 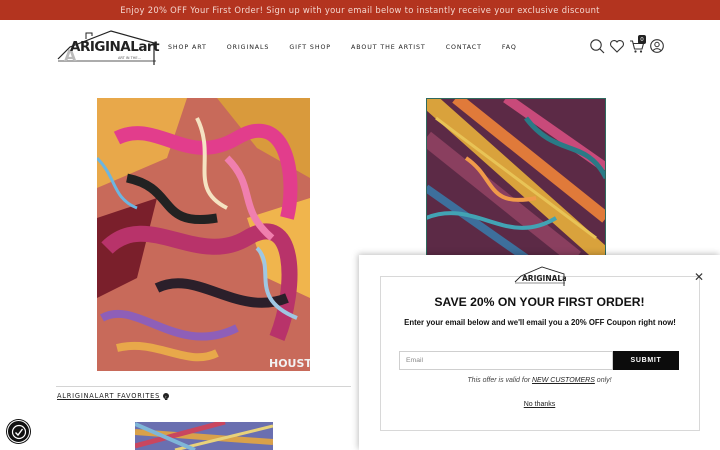 I want to click on nav-about-artist: ABOUT THE ARTIST, so click(x=388, y=47).